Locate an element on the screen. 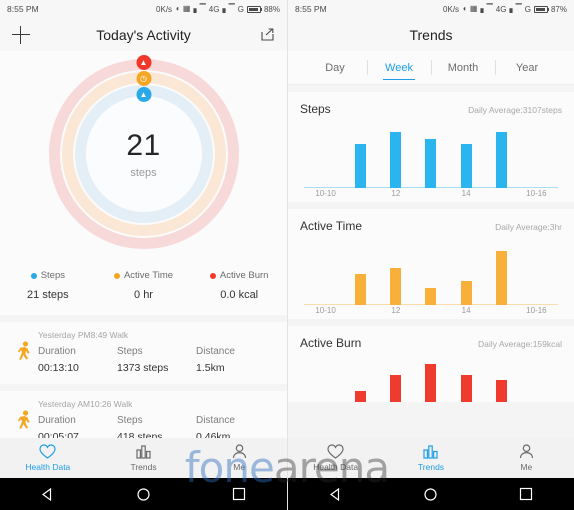 The width and height of the screenshot is (574, 510). person-icon is located at coordinates (526, 451).